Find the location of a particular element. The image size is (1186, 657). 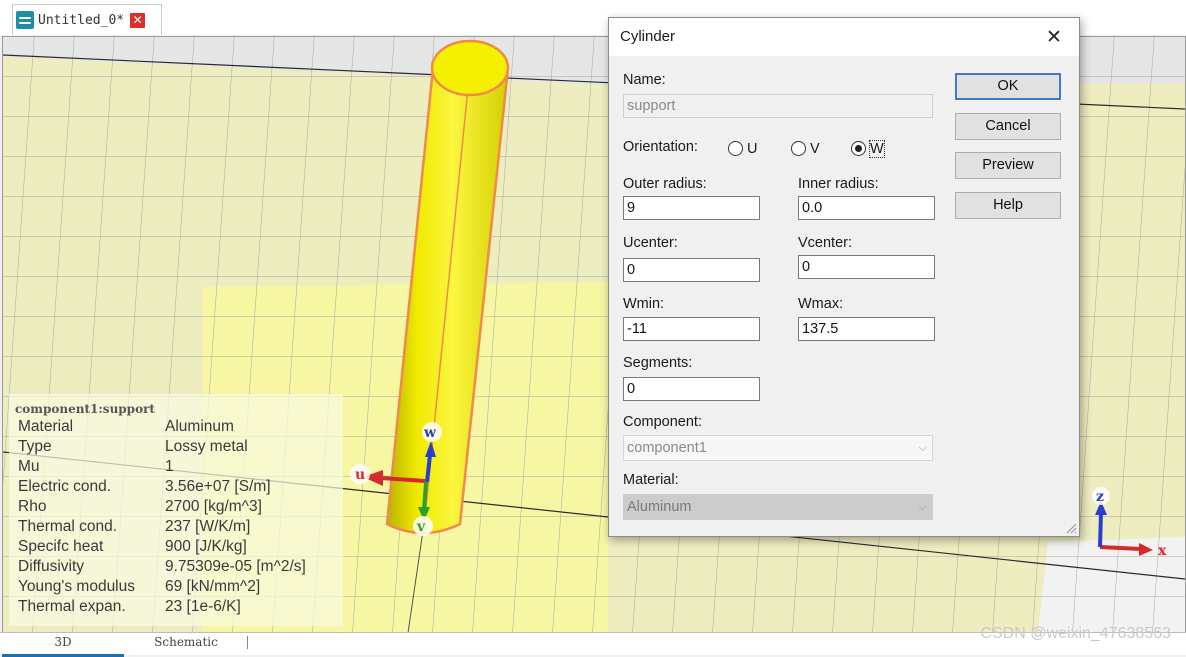

inner-radius-field: 0.0 is located at coordinates (866, 208).